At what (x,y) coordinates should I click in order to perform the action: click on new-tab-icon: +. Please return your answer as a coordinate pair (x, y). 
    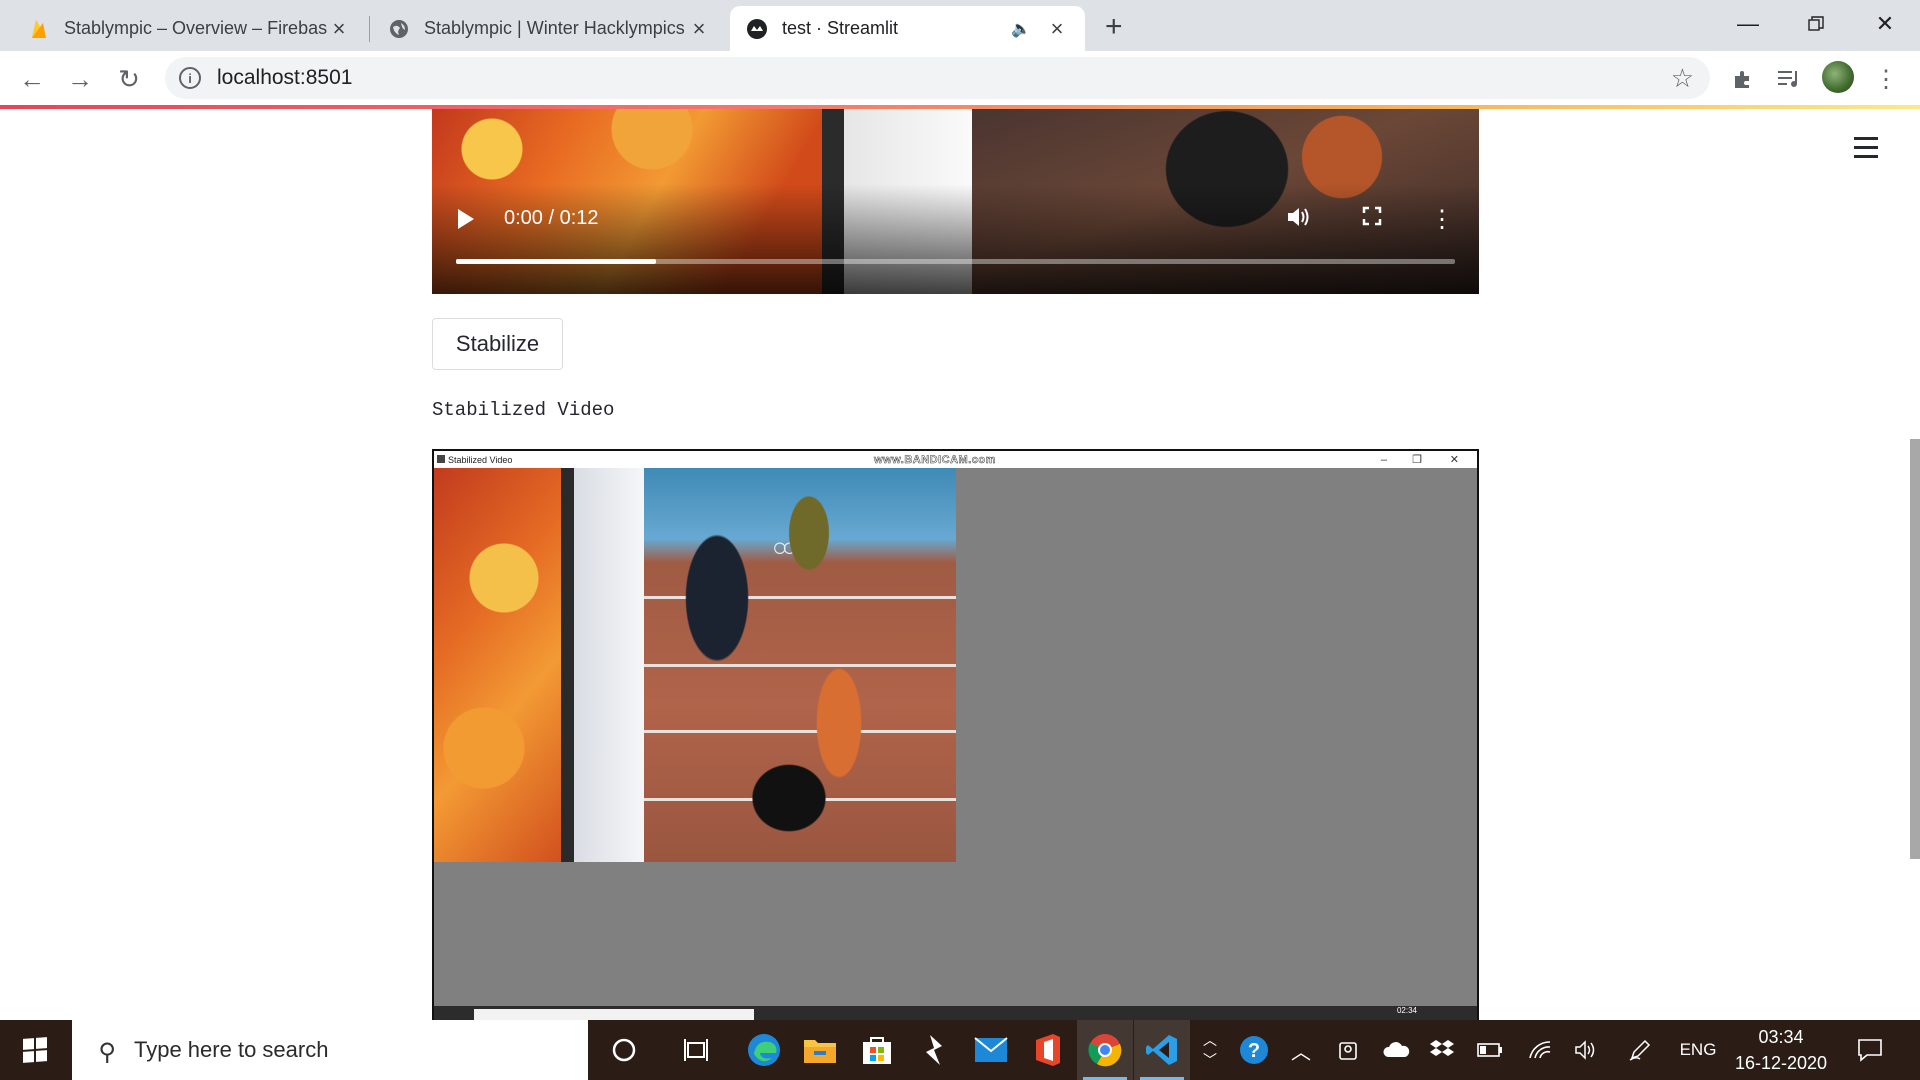
    Looking at the image, I should click on (1114, 27).